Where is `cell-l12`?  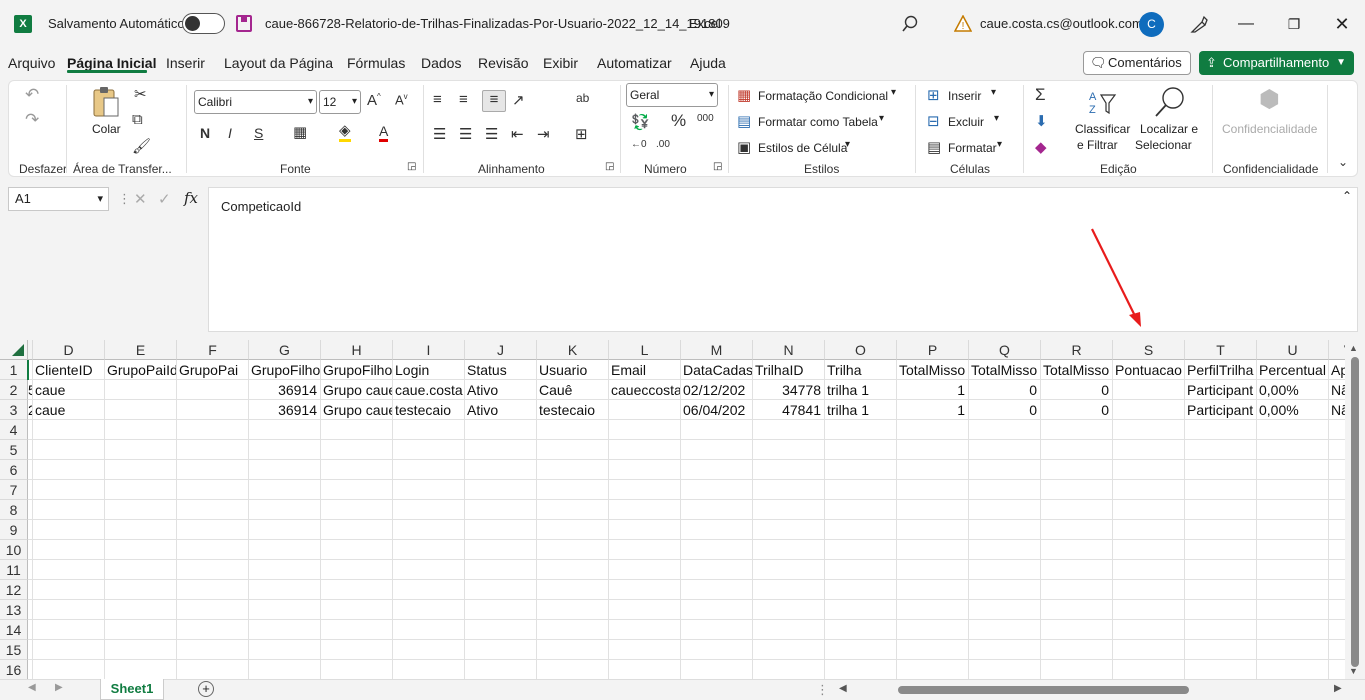 cell-l12 is located at coordinates (645, 590).